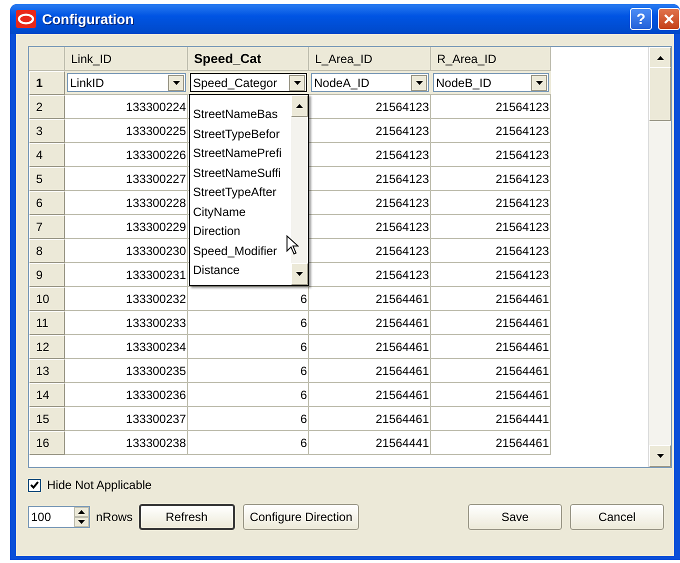 Image resolution: width=680 pixels, height=563 pixels. Describe the element at coordinates (126, 347) in the screenshot. I see `table-cell: 133300234` at that location.